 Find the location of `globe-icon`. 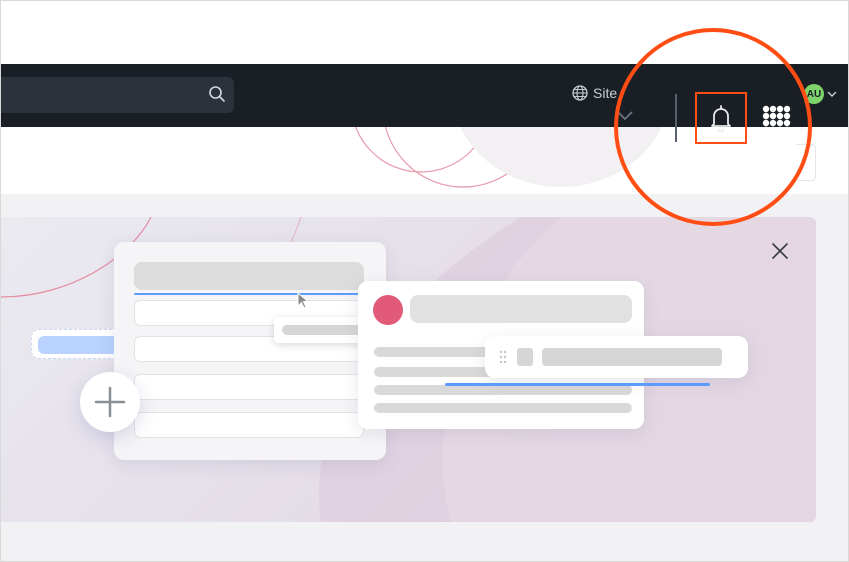

globe-icon is located at coordinates (580, 93).